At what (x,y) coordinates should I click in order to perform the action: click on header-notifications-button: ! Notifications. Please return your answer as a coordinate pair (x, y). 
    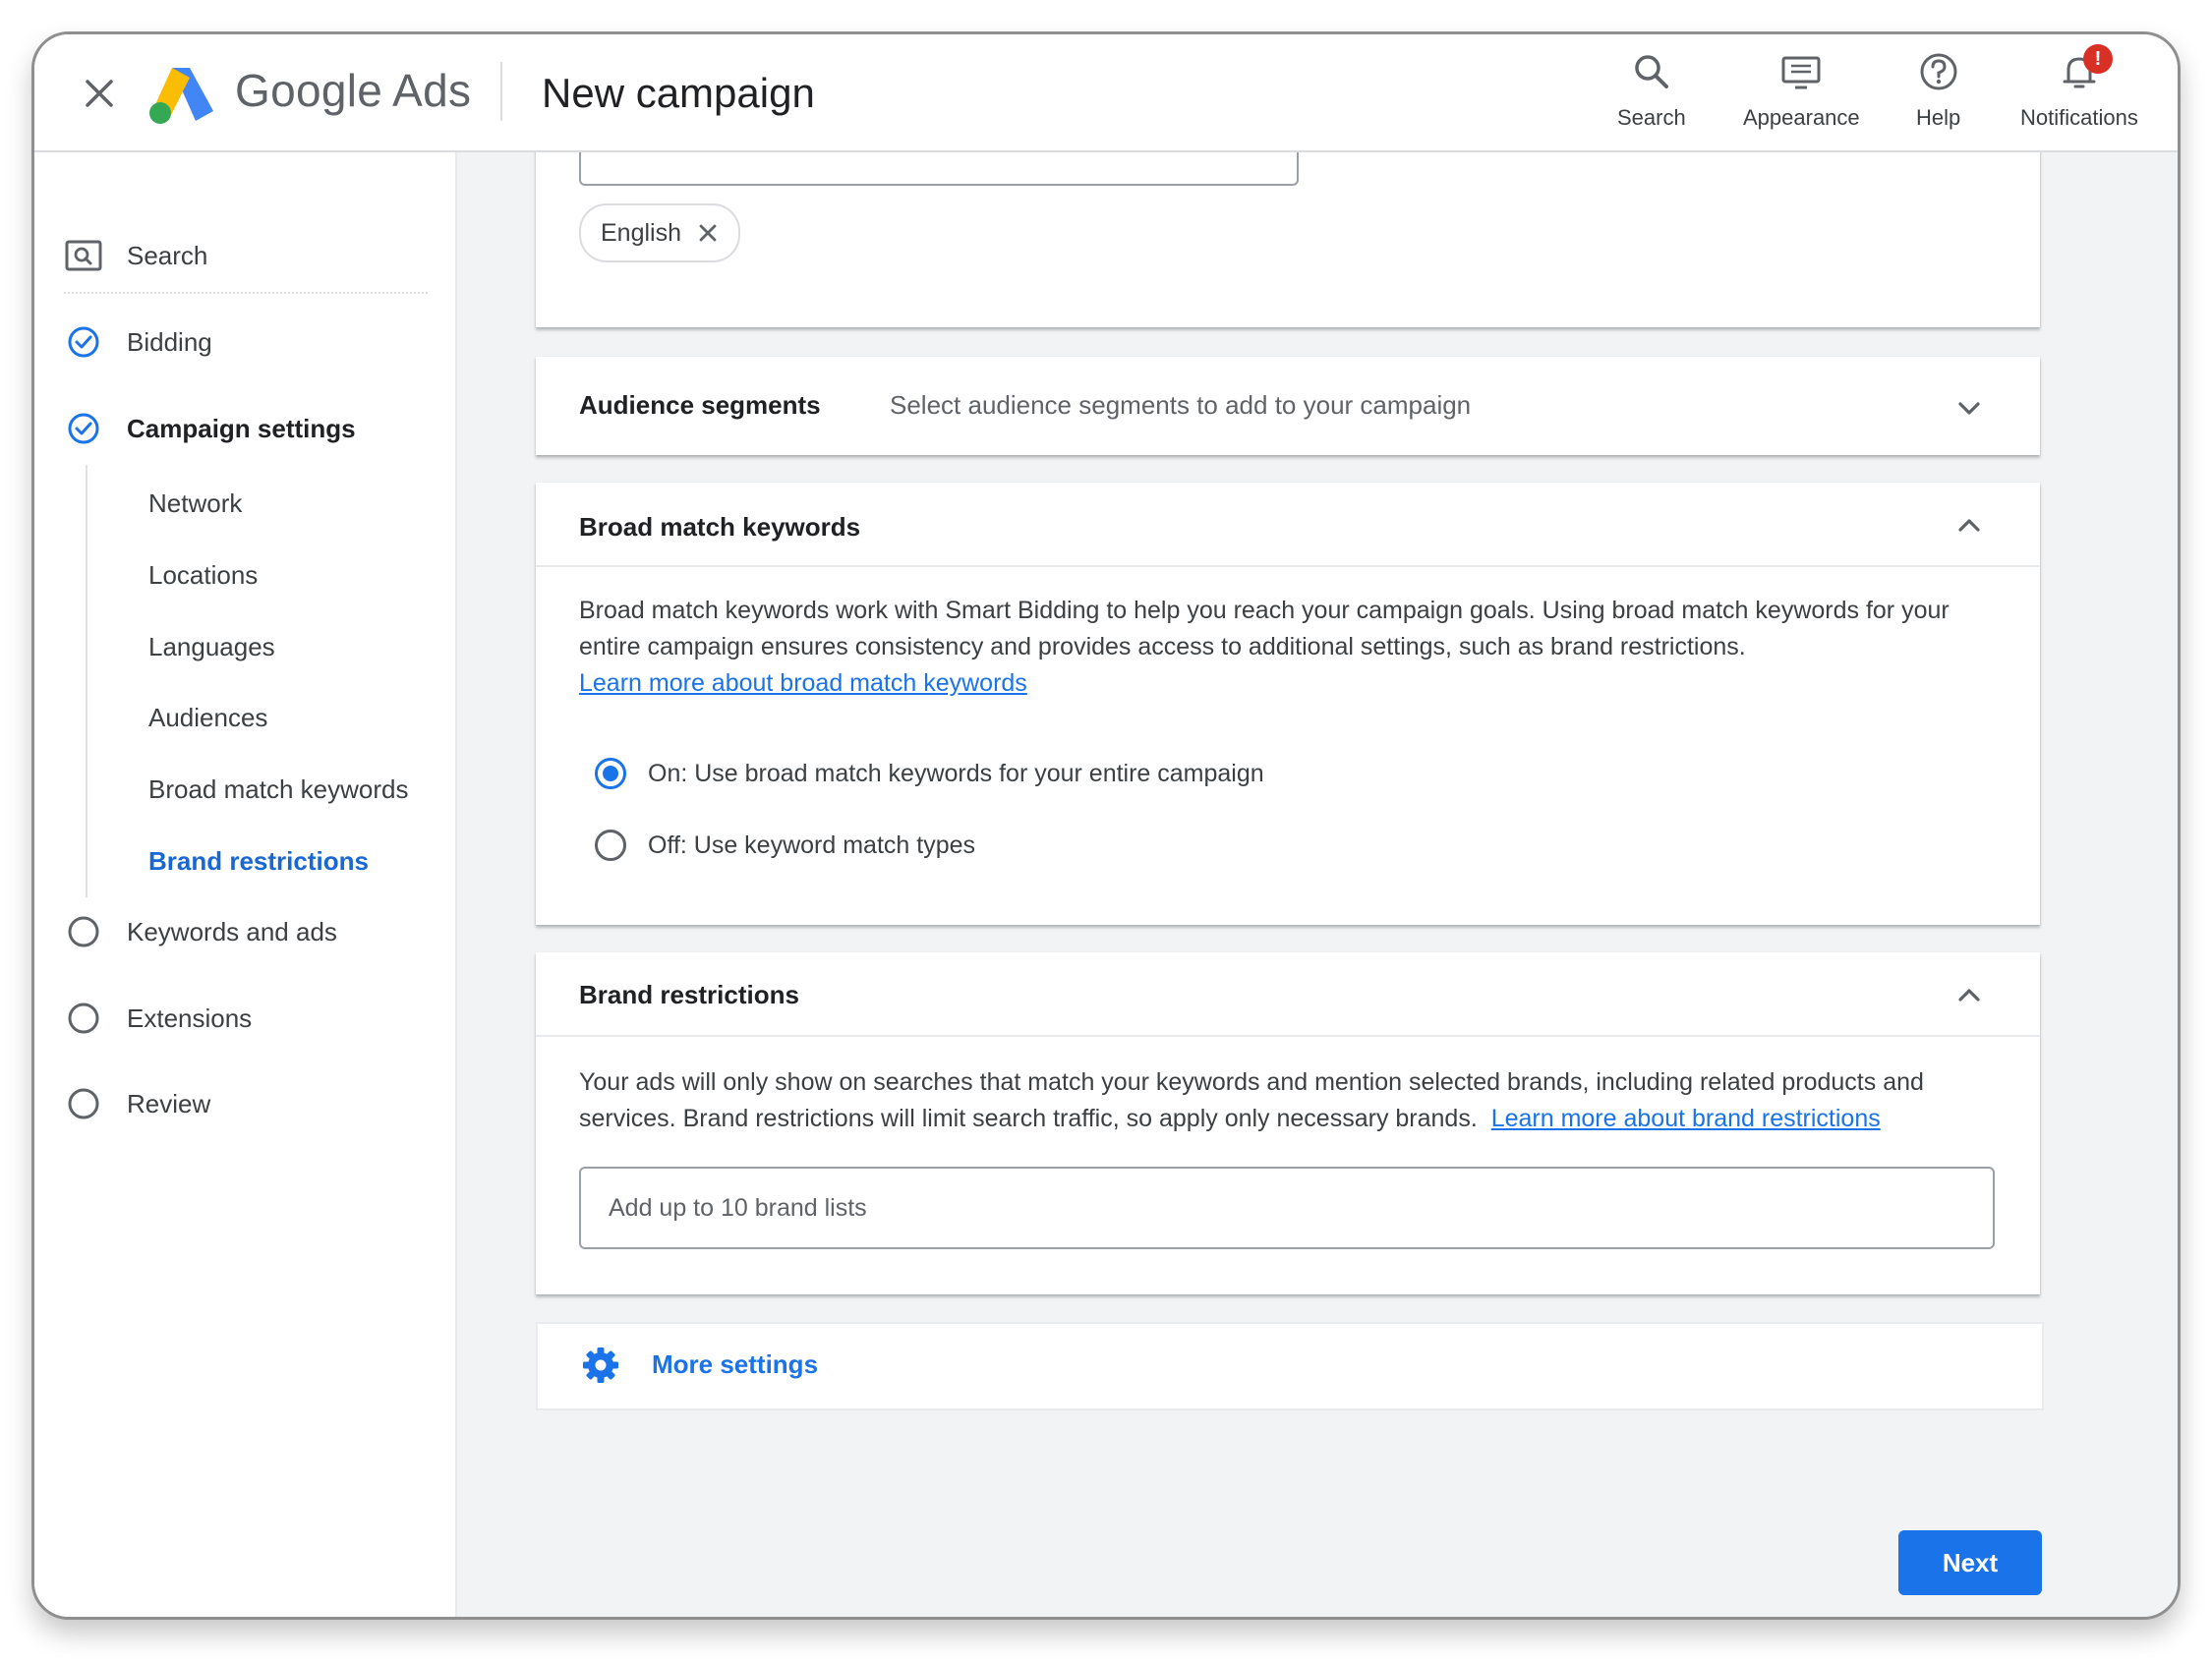
    Looking at the image, I should click on (2079, 88).